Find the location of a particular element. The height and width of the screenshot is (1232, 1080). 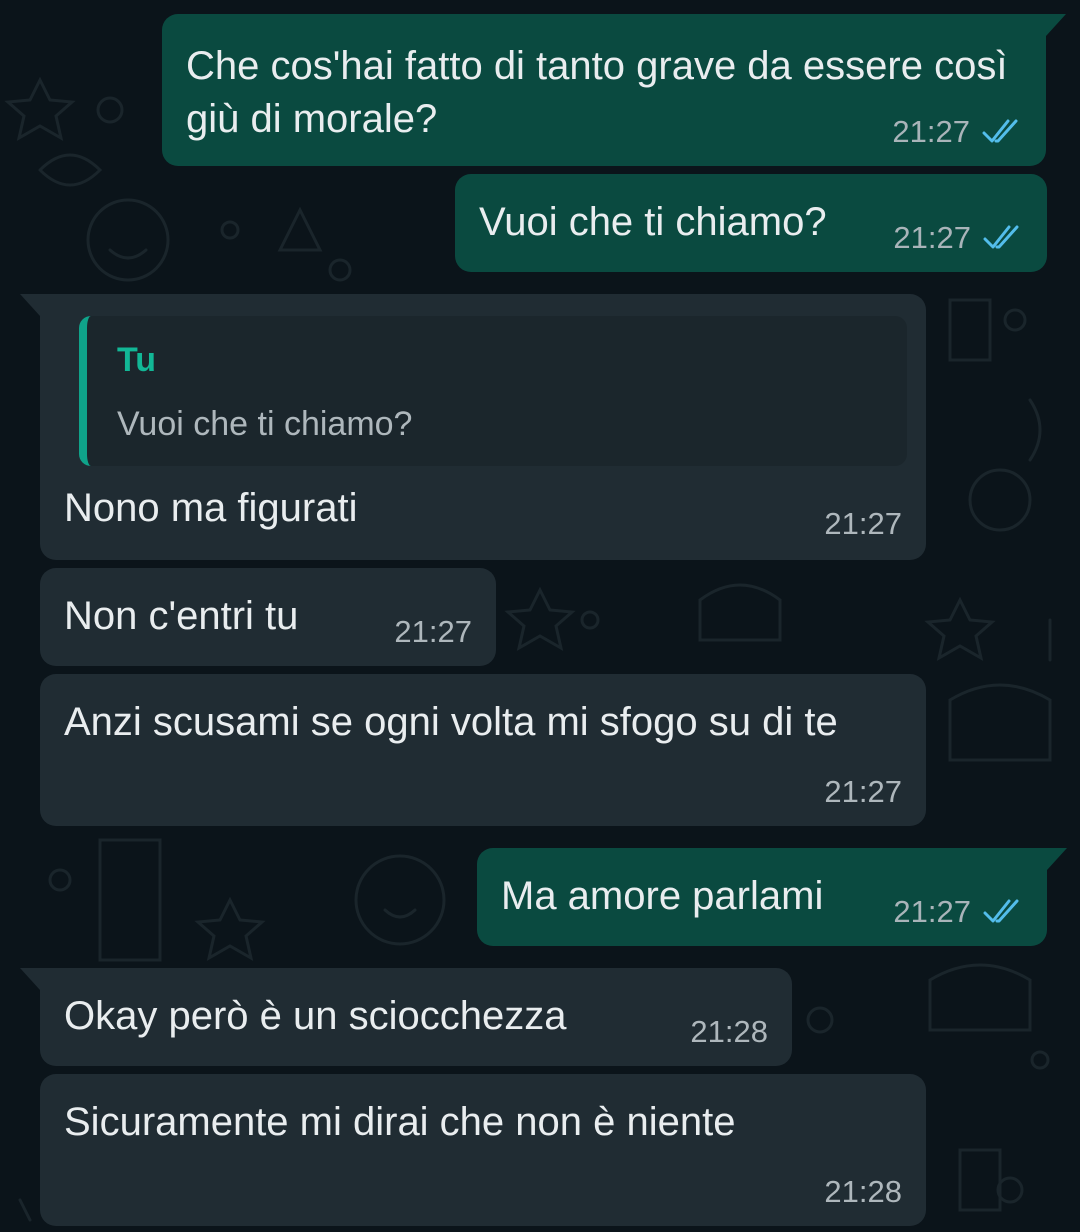

message-text: Non c'entri tu is located at coordinates (181, 616).